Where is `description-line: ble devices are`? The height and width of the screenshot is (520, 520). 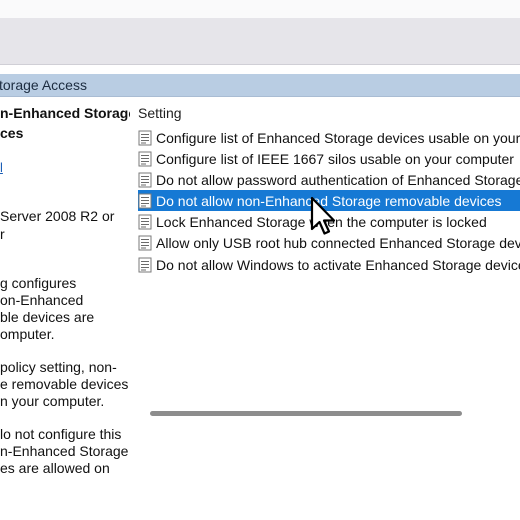 description-line: ble devices are is located at coordinates (47, 317).